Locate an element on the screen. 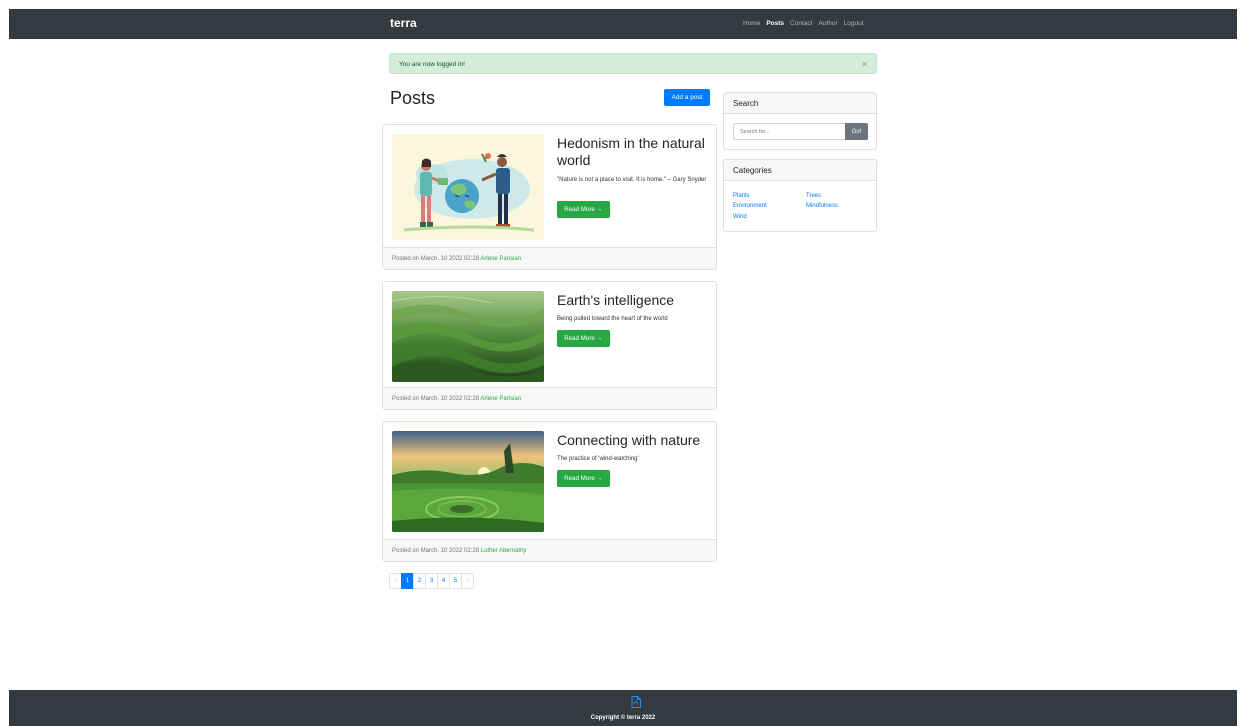 This screenshot has height=726, width=1246. alert-message: You are now logged in! is located at coordinates (432, 64).